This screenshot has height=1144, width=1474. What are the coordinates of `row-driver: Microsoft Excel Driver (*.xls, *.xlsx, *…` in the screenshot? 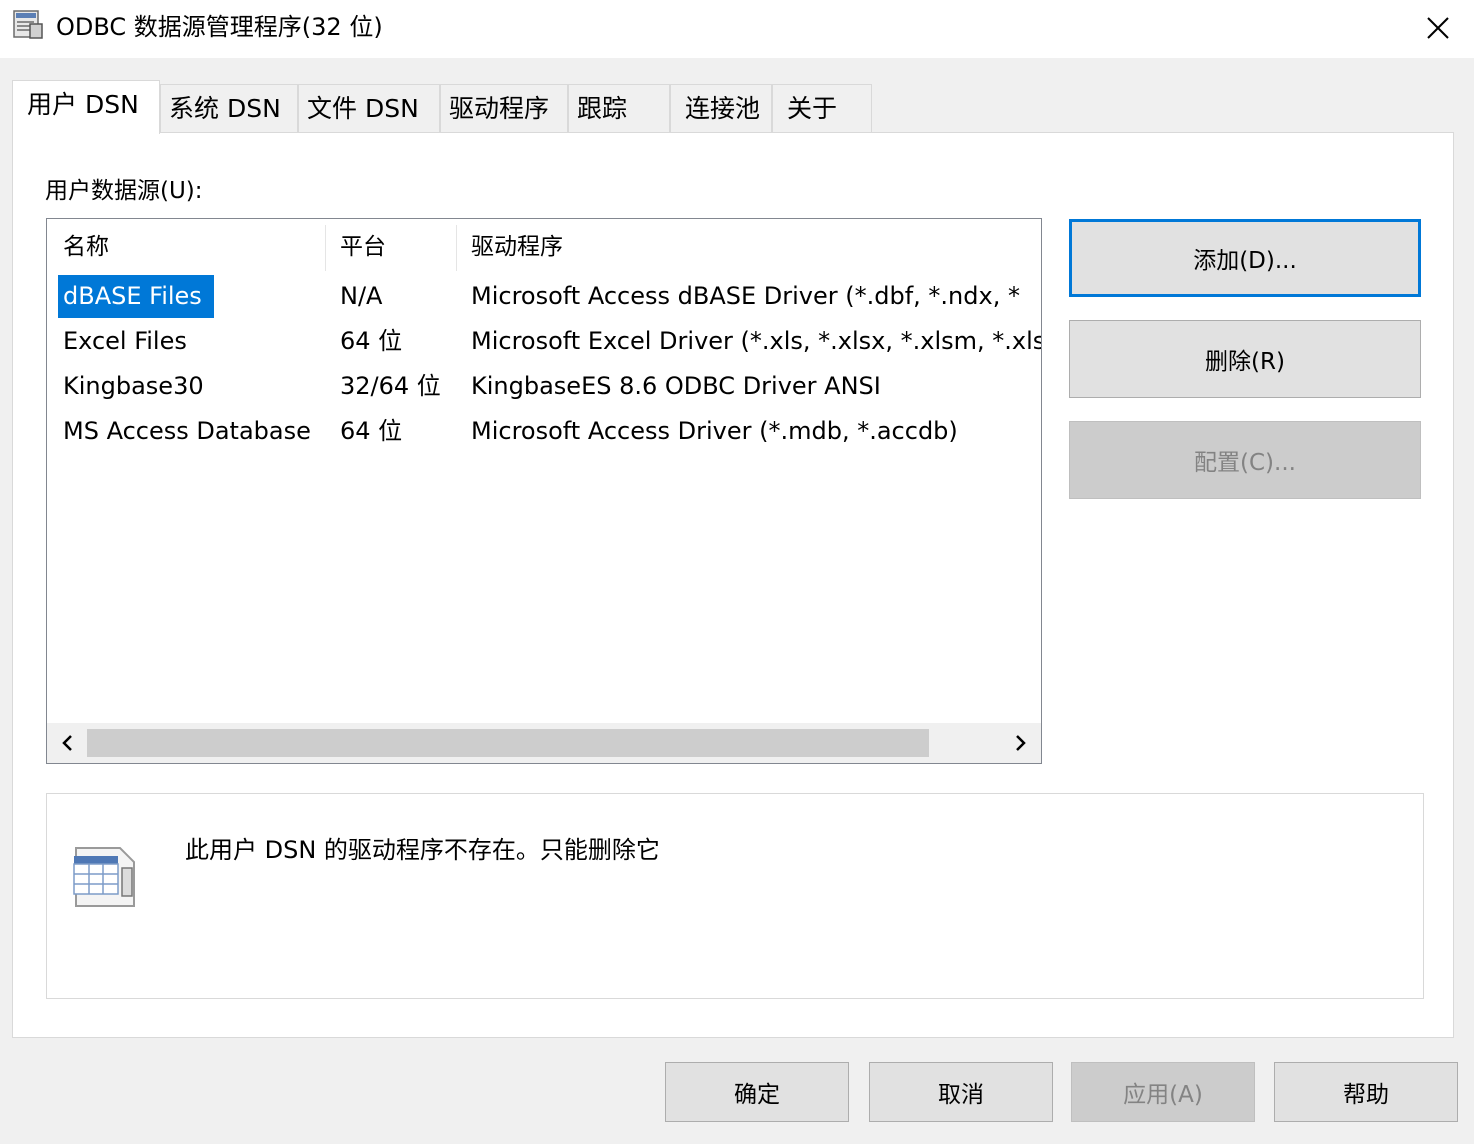 It's located at (756, 341).